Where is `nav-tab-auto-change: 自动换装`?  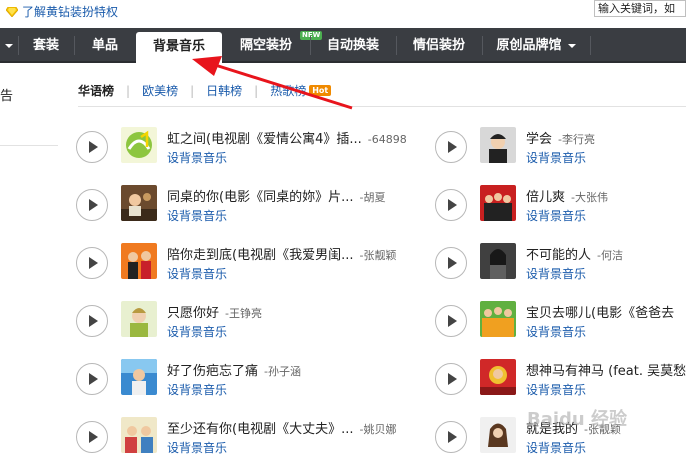 nav-tab-auto-change: 自动换装 is located at coordinates (353, 45).